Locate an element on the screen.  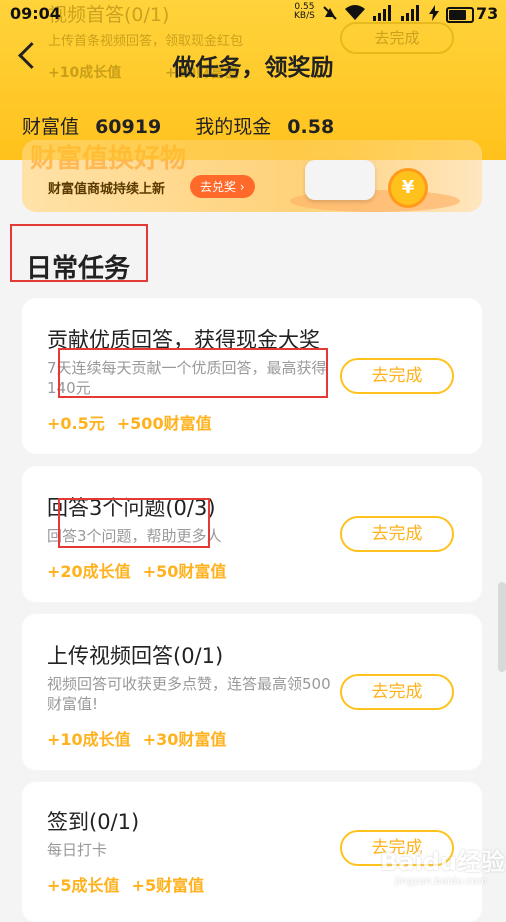
reward-item: +50财富值 is located at coordinates (184, 571).